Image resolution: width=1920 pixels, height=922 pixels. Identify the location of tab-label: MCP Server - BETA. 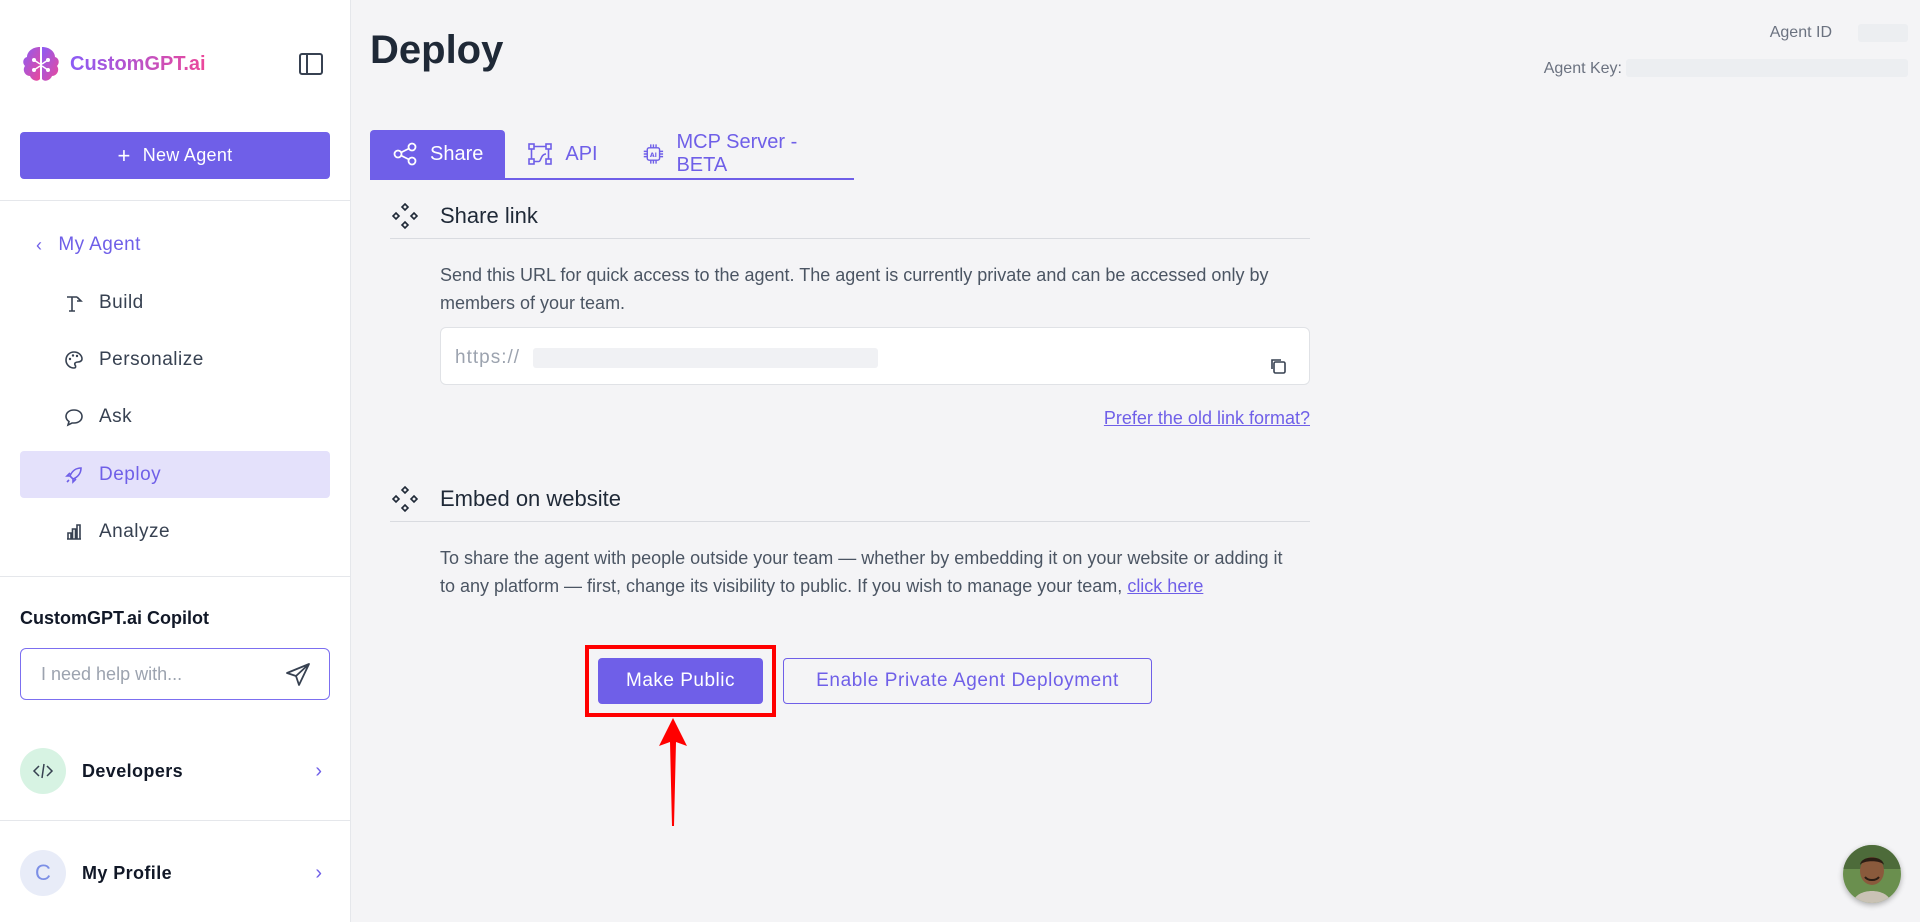
(737, 153).